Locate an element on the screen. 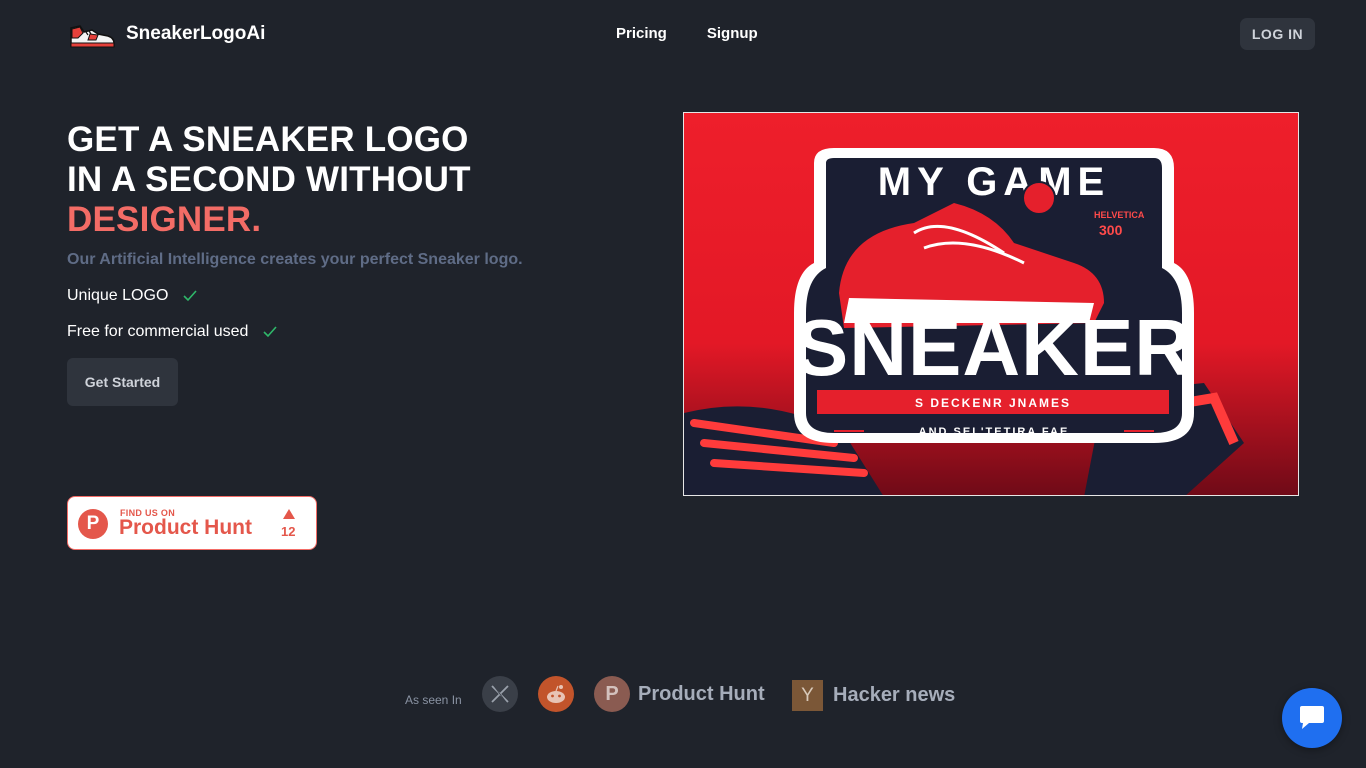 The image size is (1366, 768). product-hunt-press-link: P Product Hunt is located at coordinates (679, 694).